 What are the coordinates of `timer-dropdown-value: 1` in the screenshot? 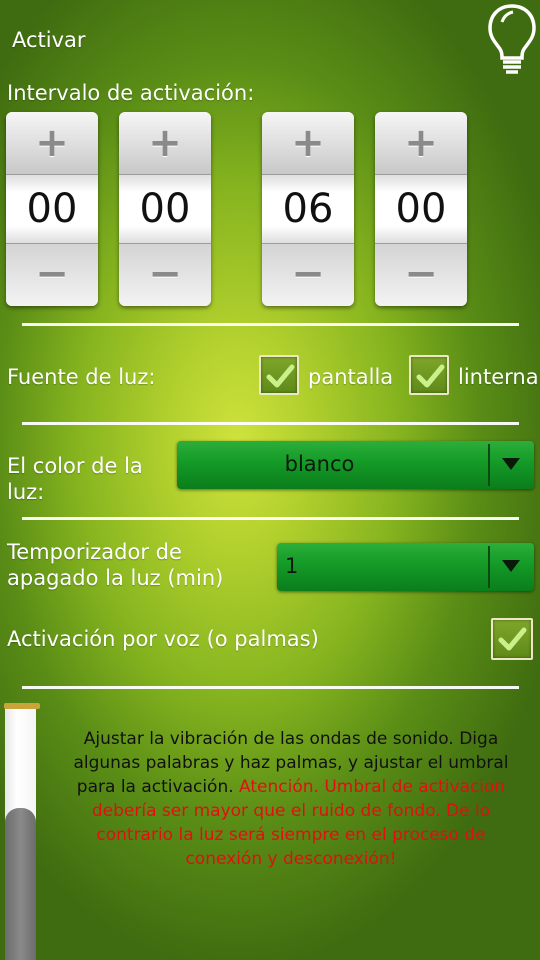 It's located at (292, 566).